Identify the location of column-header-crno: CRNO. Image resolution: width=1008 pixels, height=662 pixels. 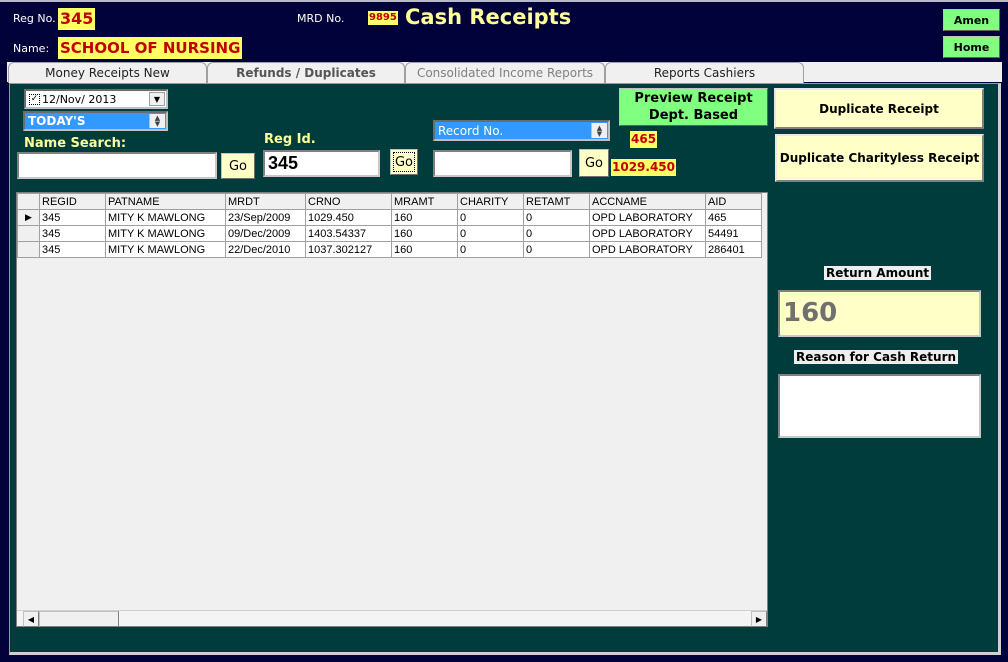
(348, 201).